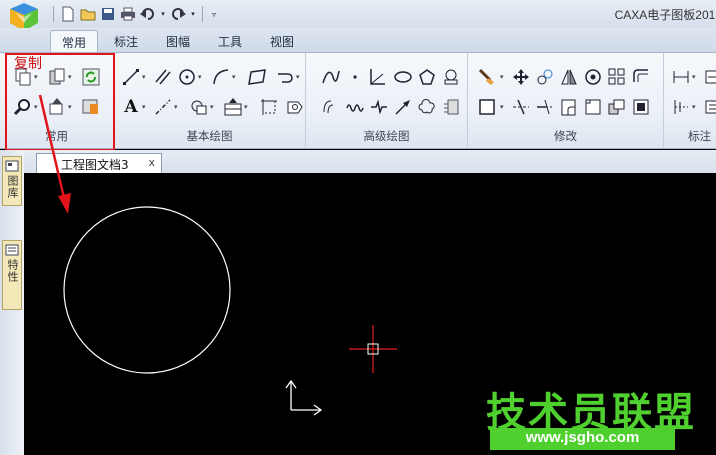 The image size is (716, 455). What do you see at coordinates (521, 107) in the screenshot?
I see `trim-icon` at bounding box center [521, 107].